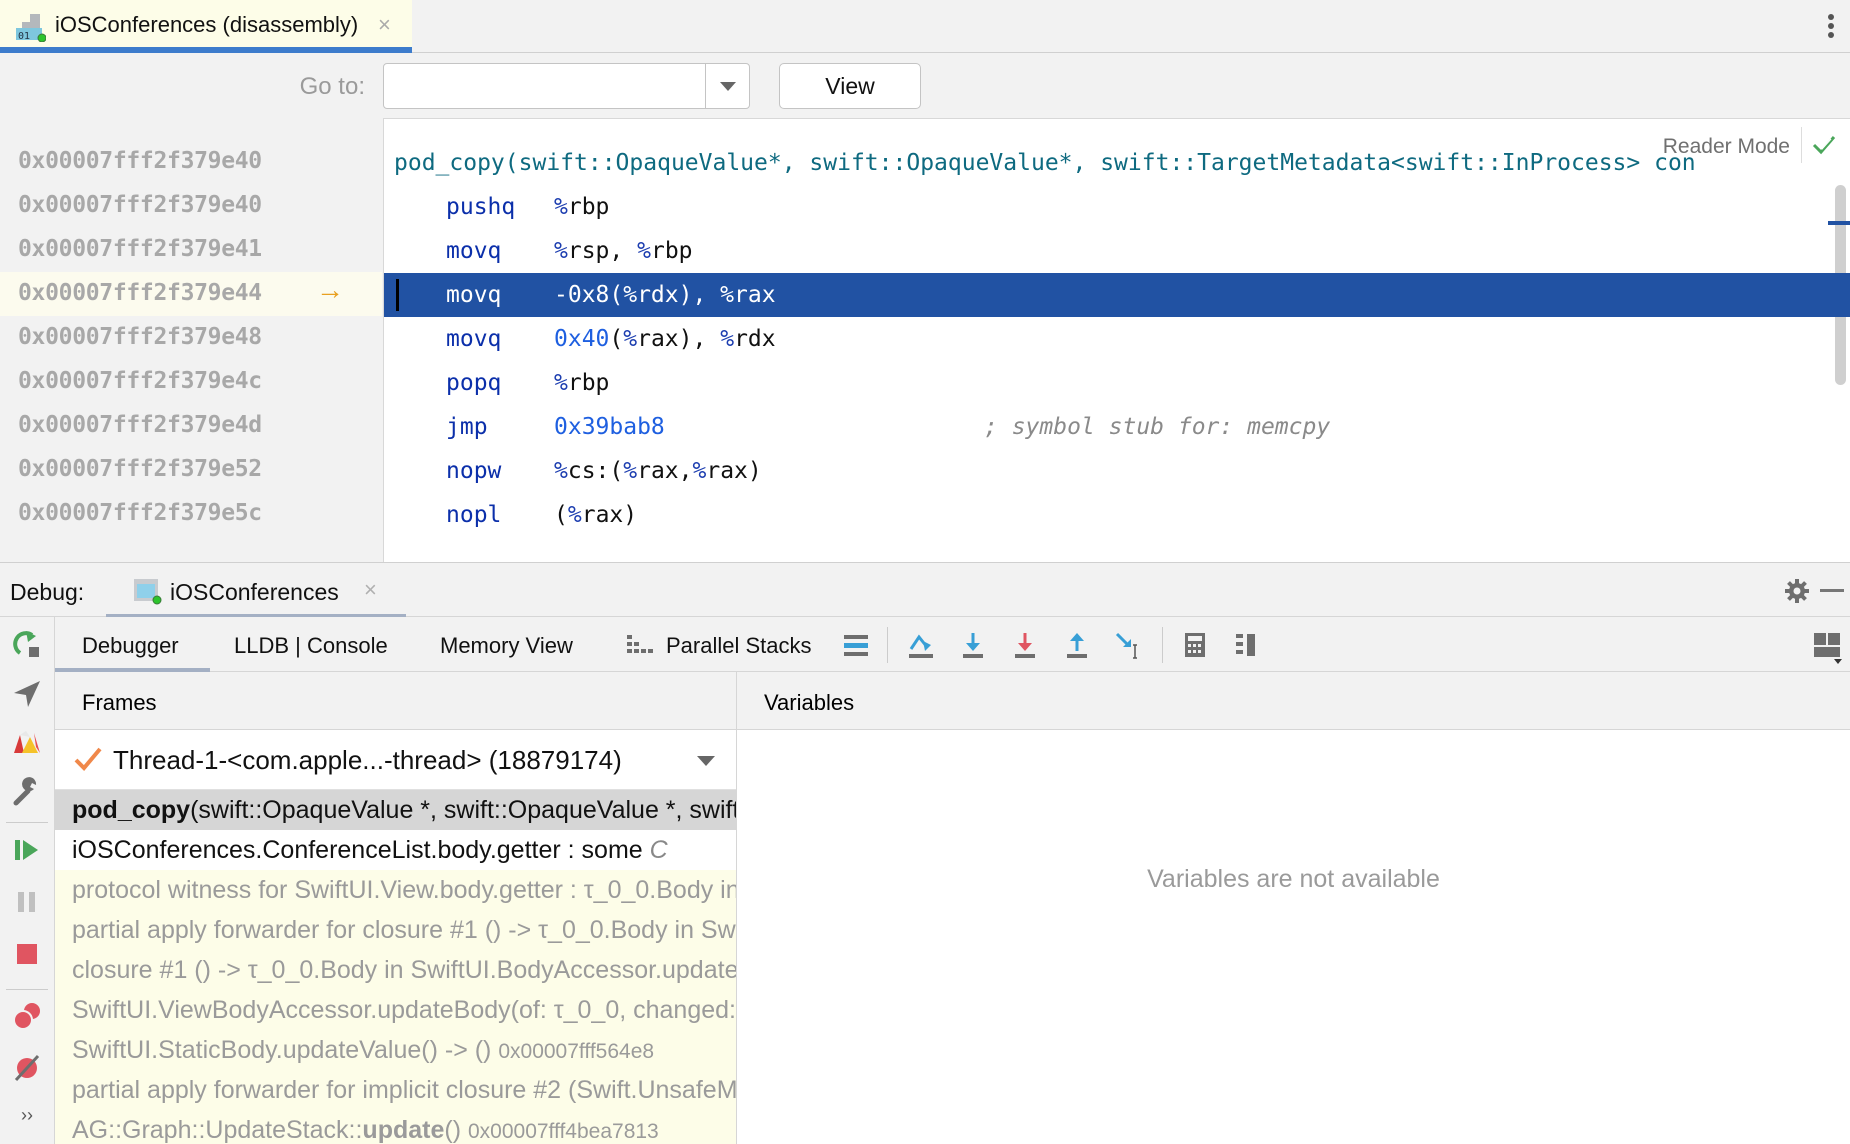  I want to click on gutter-row: 0x00007fff2f379e4c, so click(191, 382).